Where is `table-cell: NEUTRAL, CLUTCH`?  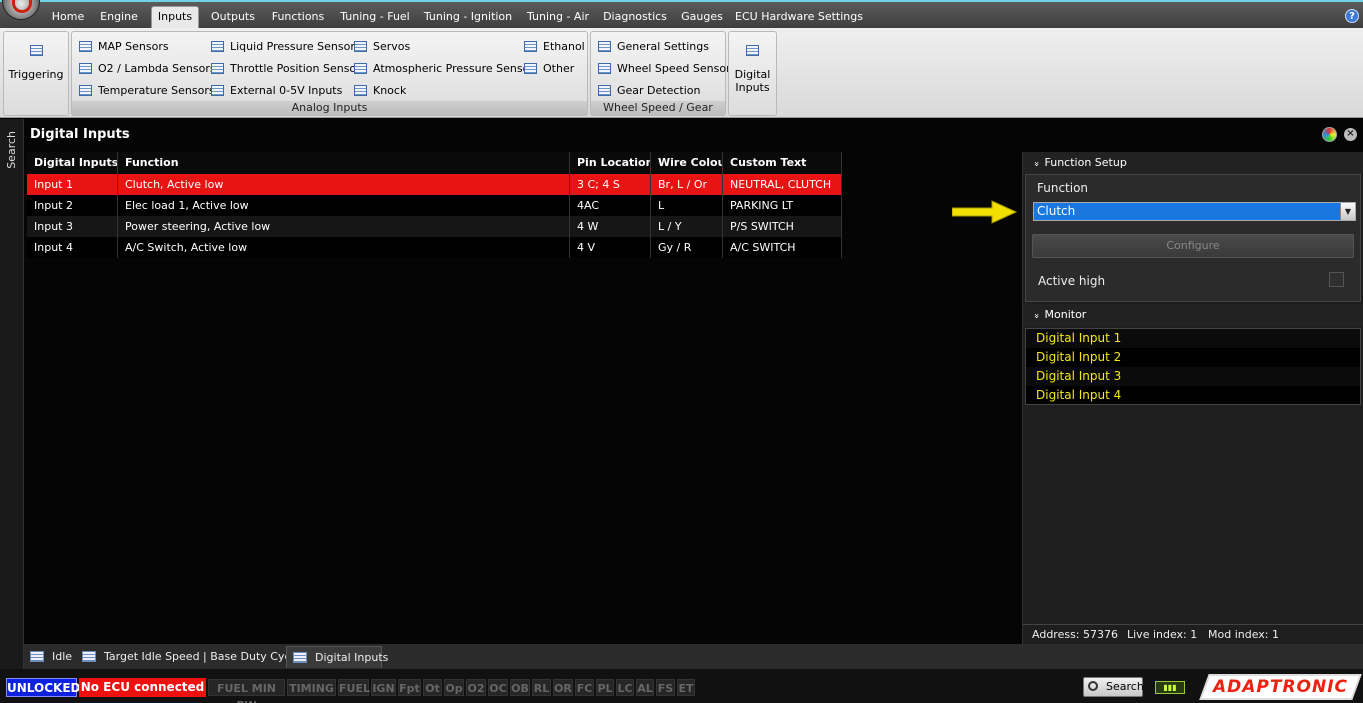
table-cell: NEUTRAL, CLUTCH is located at coordinates (782, 184).